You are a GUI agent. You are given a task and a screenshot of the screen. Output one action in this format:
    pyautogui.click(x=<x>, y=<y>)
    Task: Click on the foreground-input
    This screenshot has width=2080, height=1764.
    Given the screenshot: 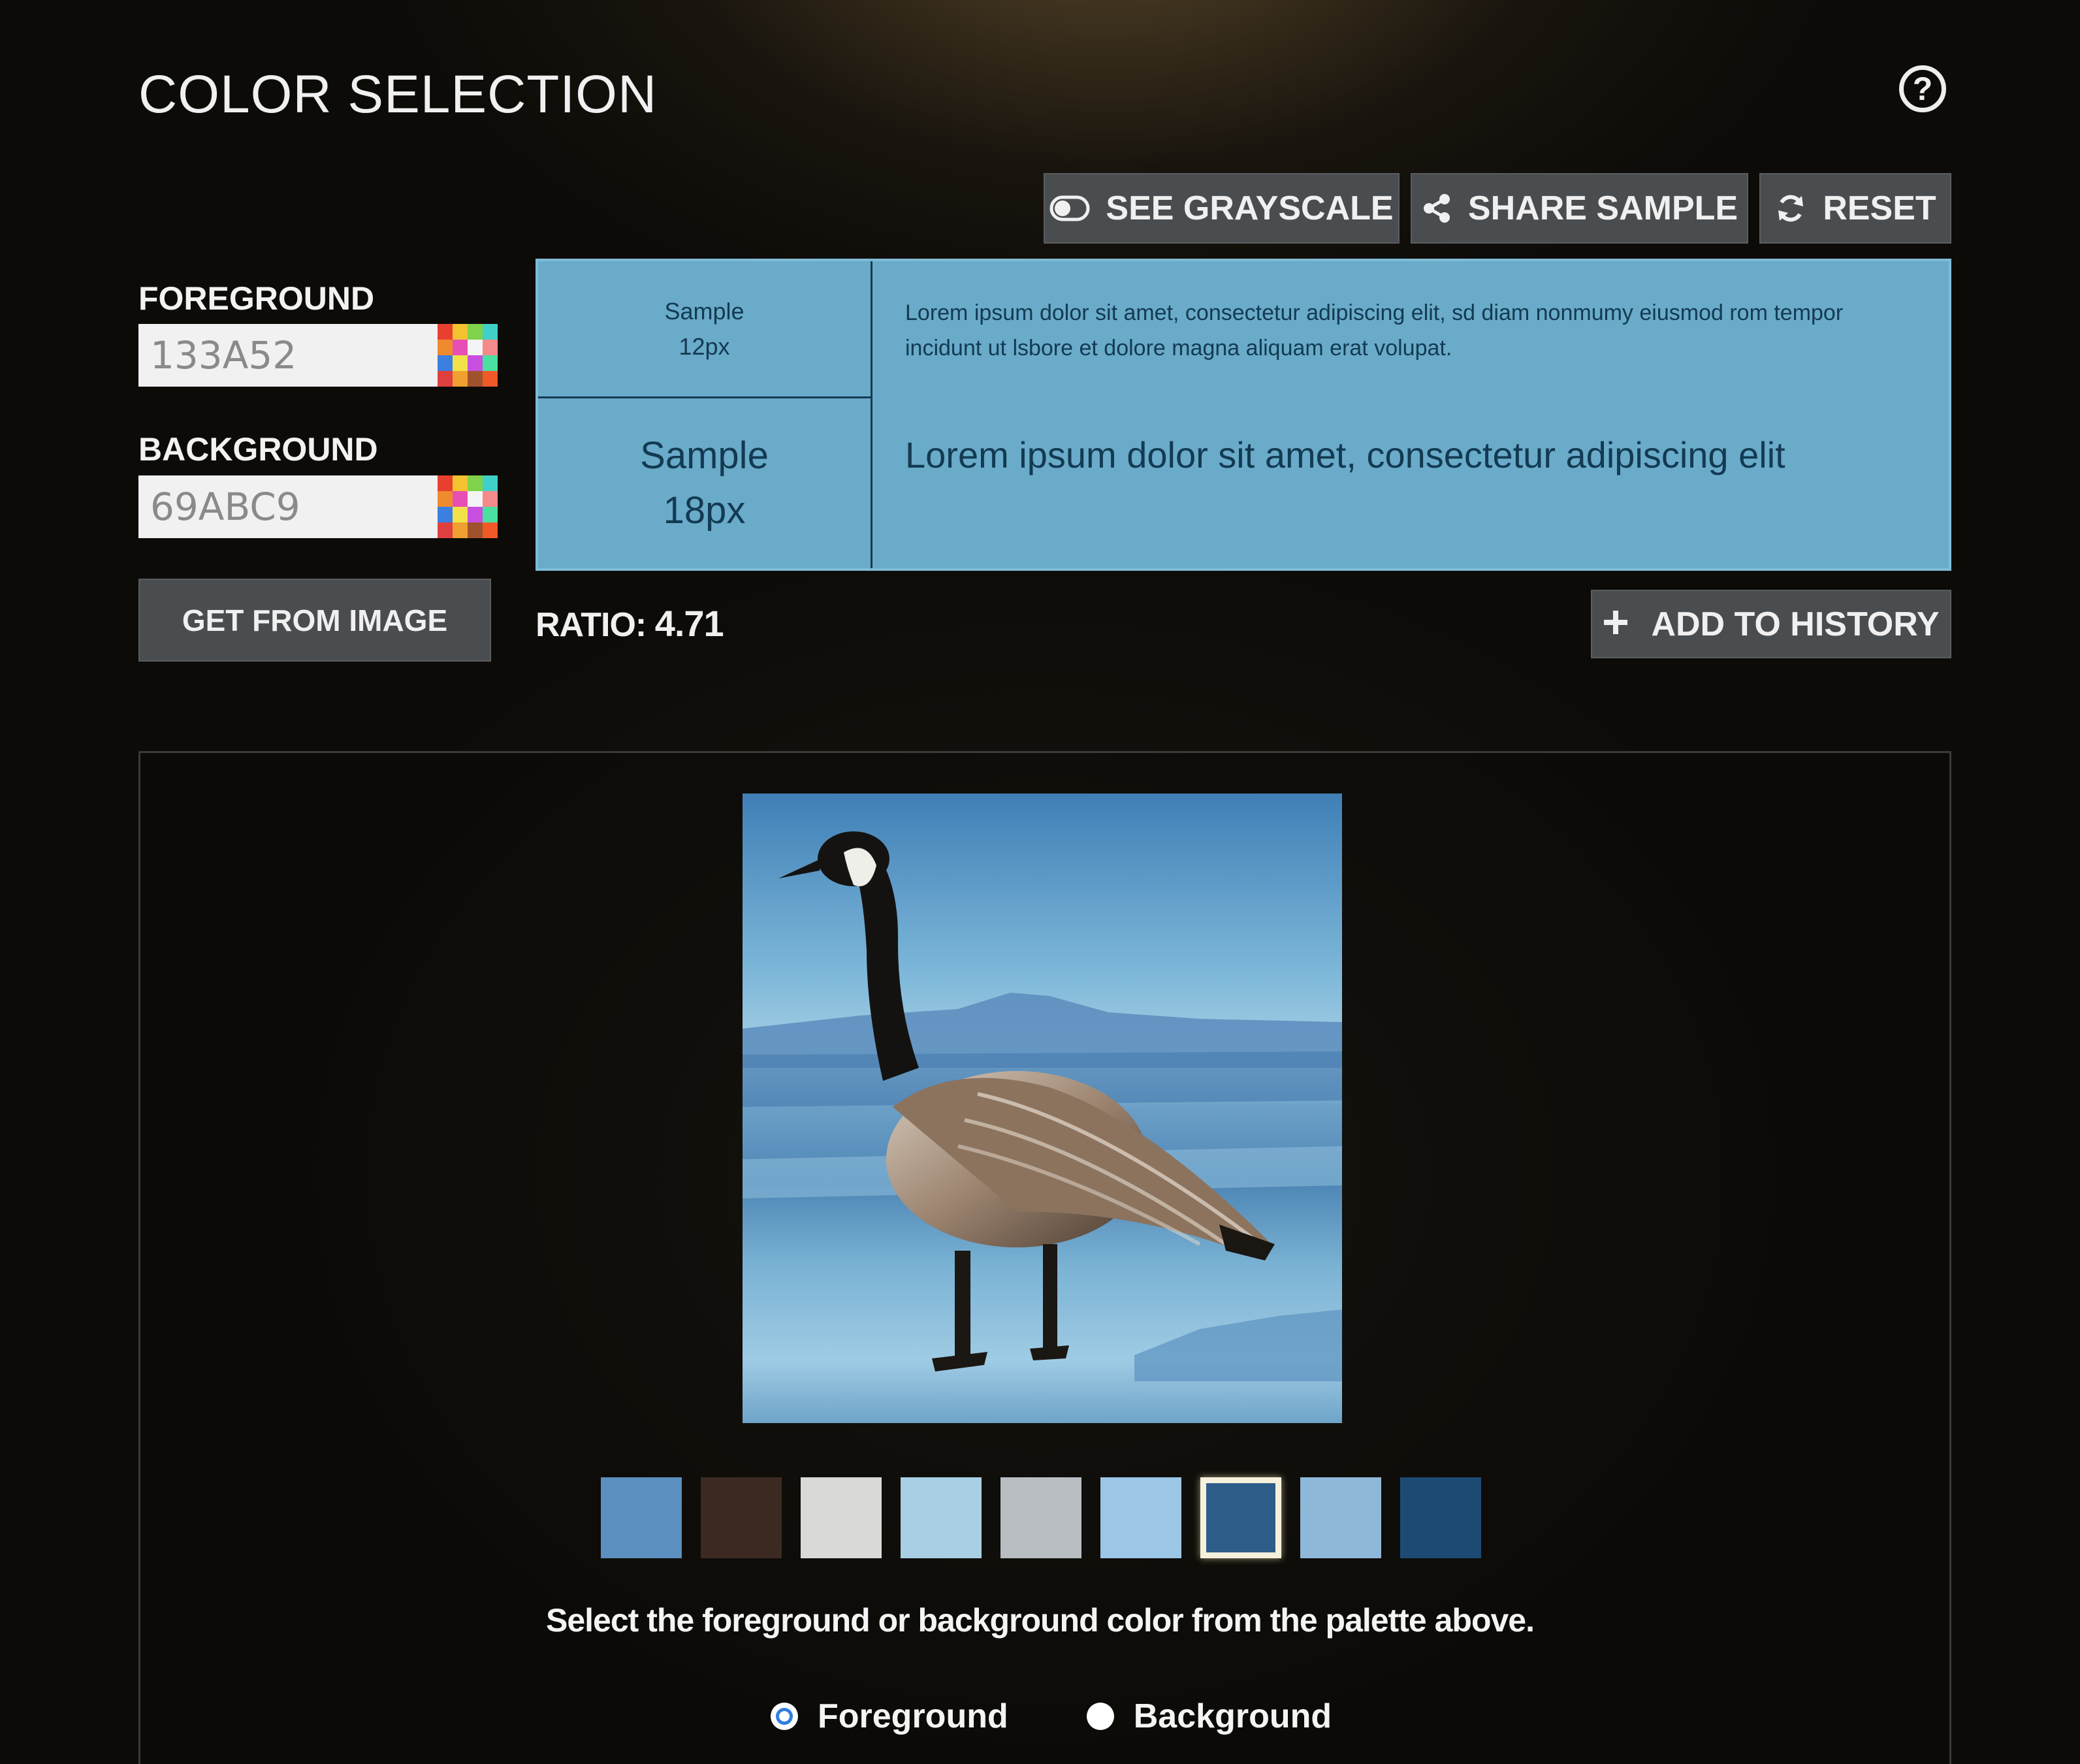 What is the action you would take?
    pyautogui.click(x=288, y=355)
    